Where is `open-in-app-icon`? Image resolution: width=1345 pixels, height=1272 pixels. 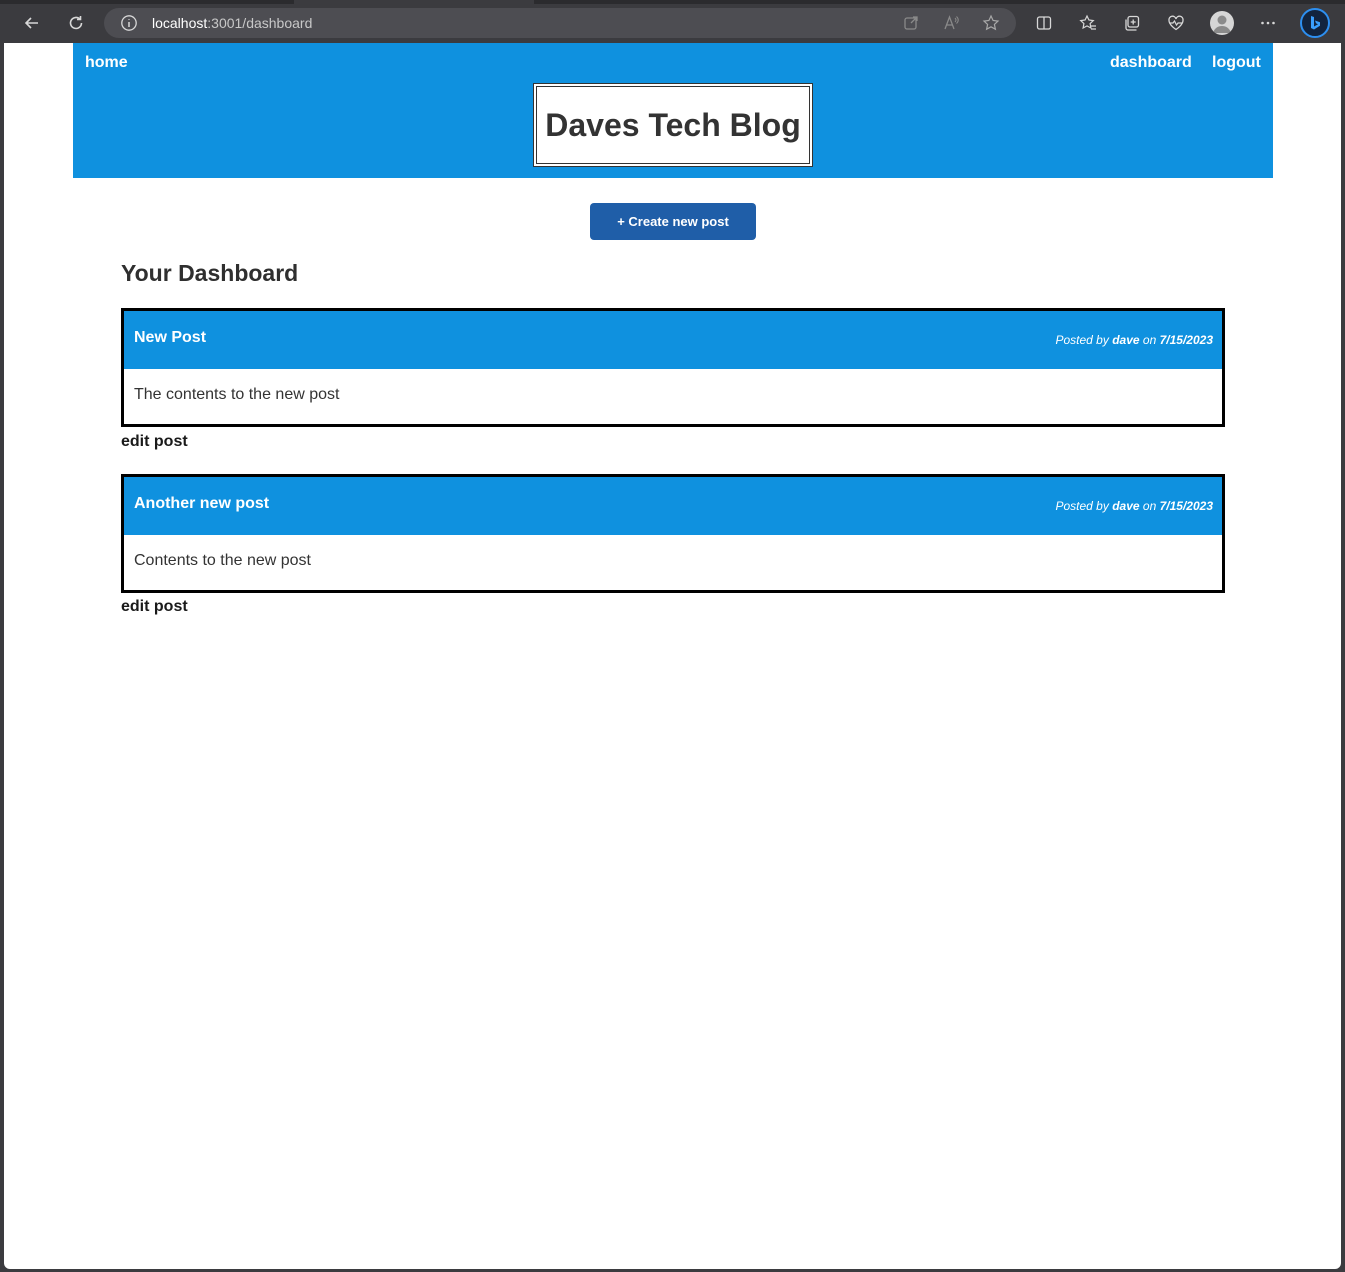
open-in-app-icon is located at coordinates (911, 23).